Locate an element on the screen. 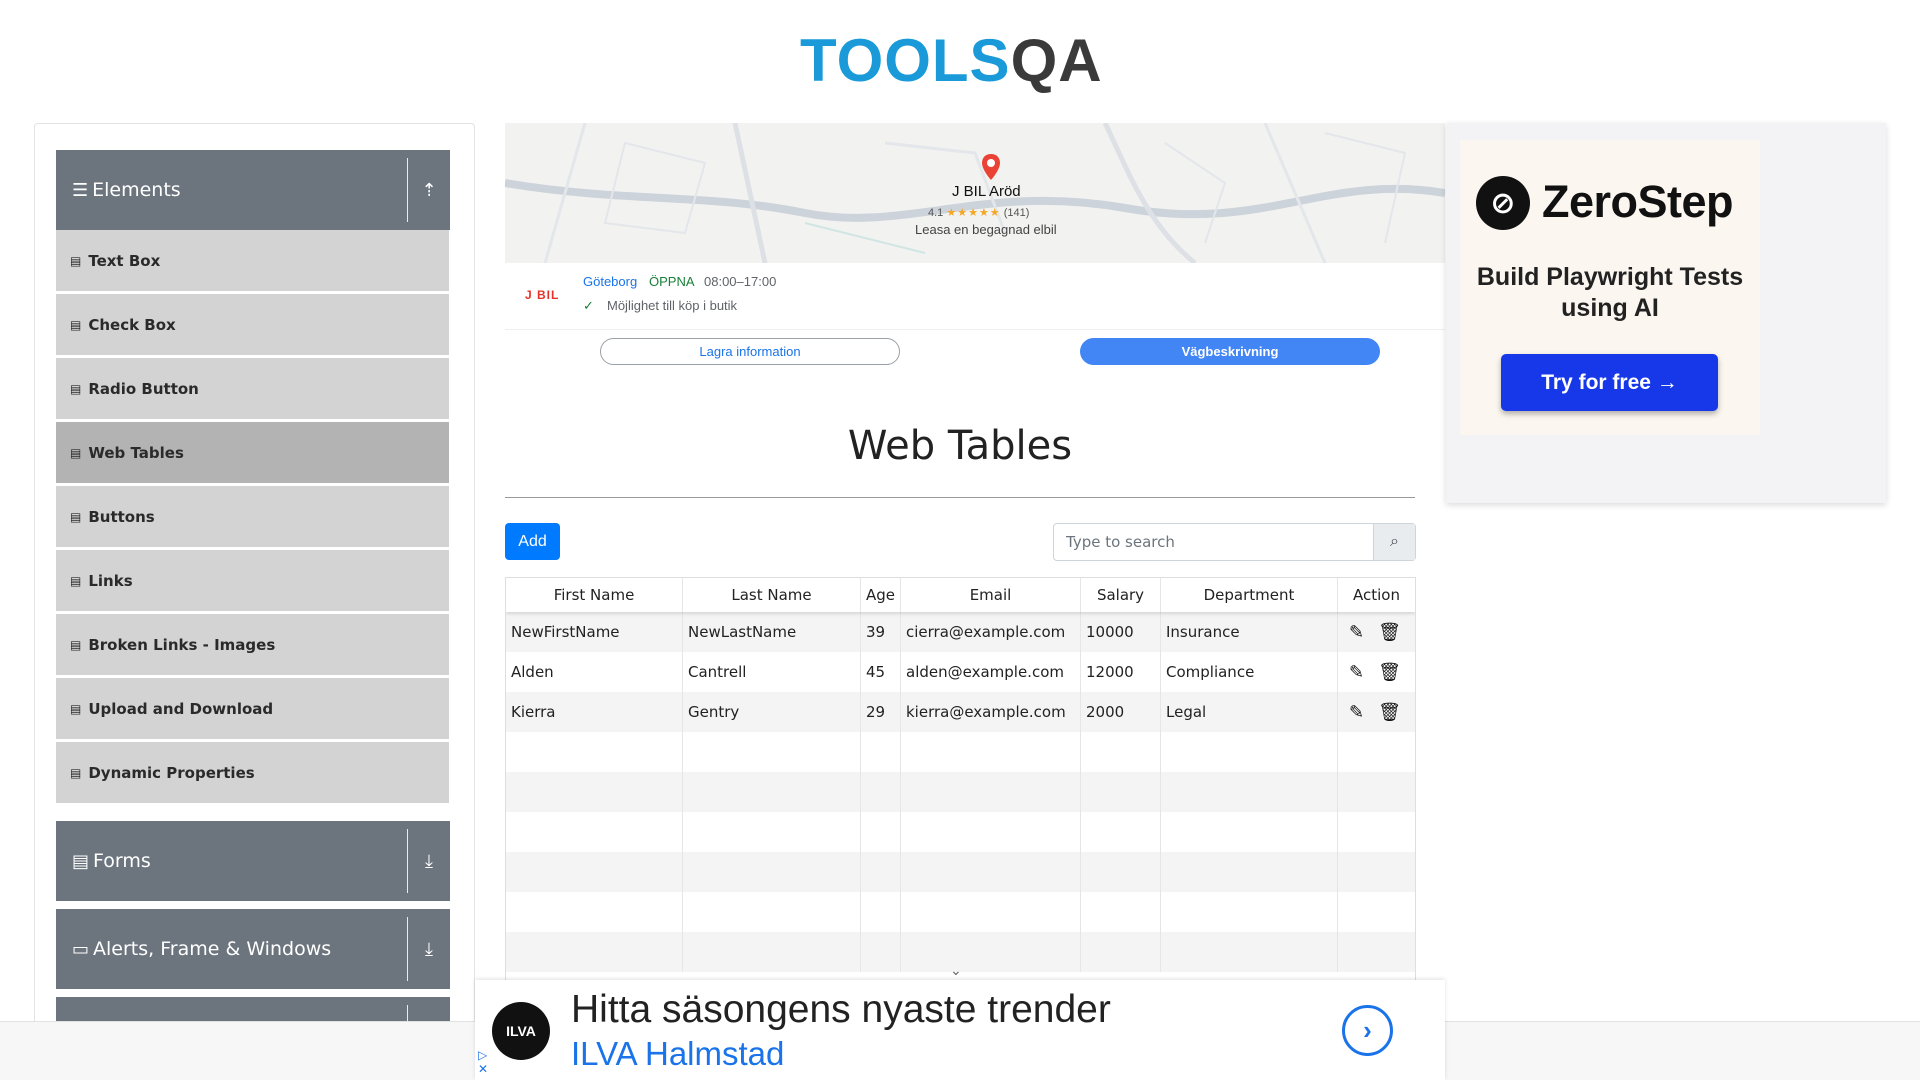 The image size is (1920, 1080). group-alerts-frame-windows: ▭ Alerts, Frame & Windows ⤓ is located at coordinates (253, 949).